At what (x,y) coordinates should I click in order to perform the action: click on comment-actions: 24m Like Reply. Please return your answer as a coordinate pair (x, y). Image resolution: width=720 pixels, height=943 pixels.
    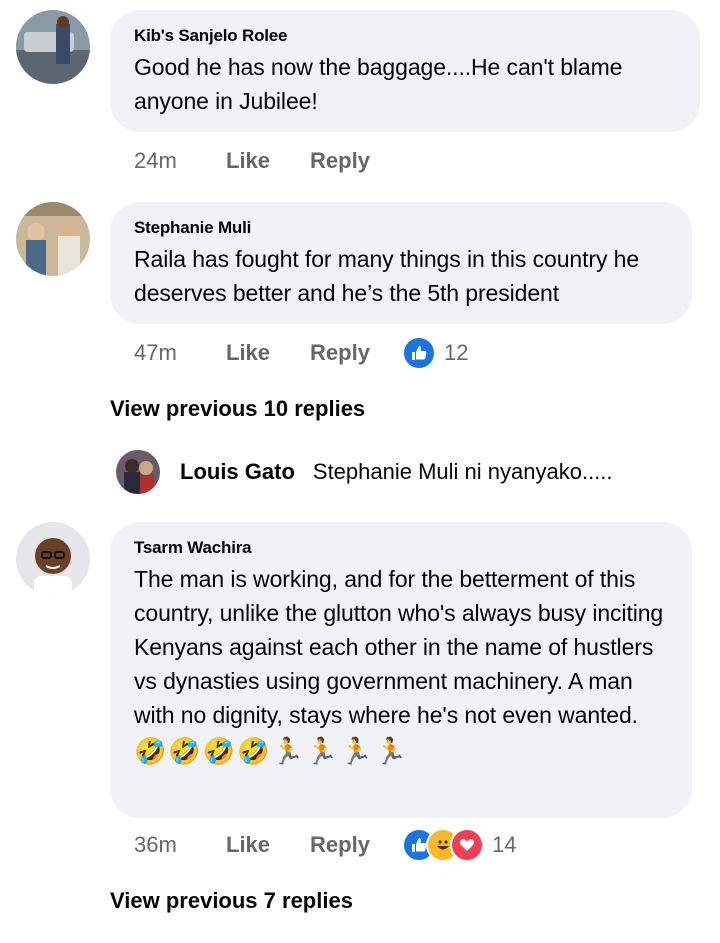
    Looking at the image, I should click on (272, 161).